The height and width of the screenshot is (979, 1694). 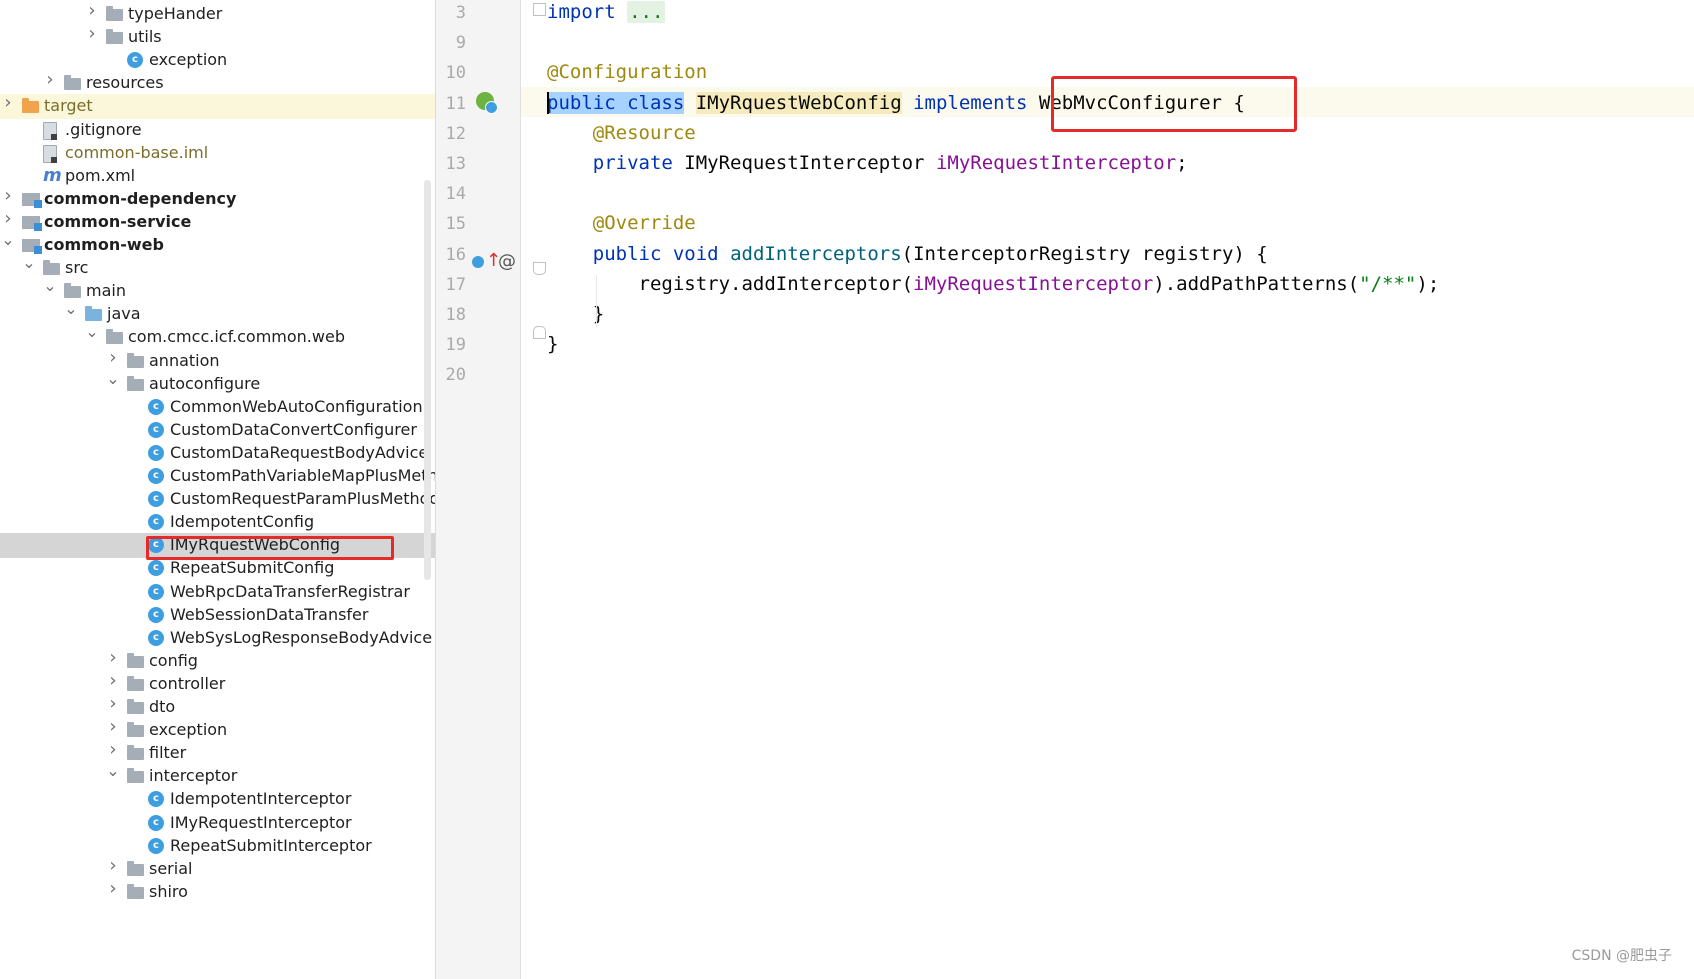 What do you see at coordinates (217, 430) in the screenshot?
I see `tree-row: c CustomDataConvertConfigurer` at bounding box center [217, 430].